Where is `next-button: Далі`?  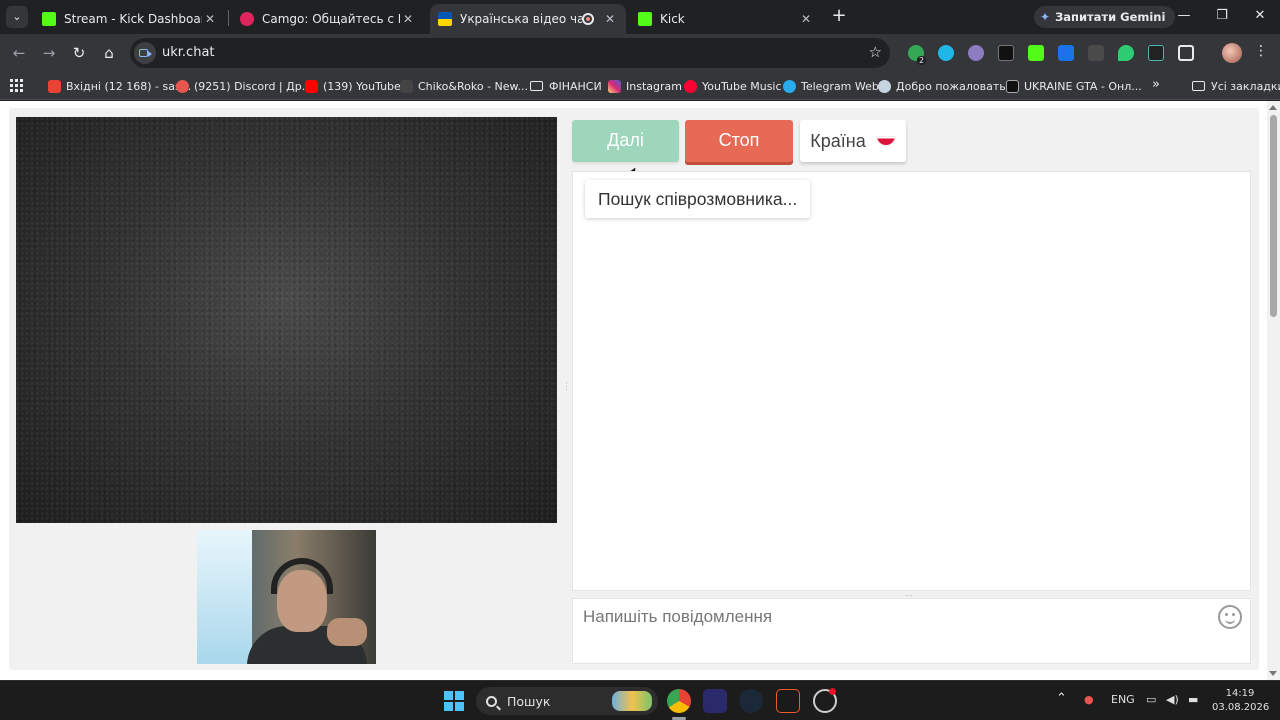
next-button: Далі is located at coordinates (625, 141).